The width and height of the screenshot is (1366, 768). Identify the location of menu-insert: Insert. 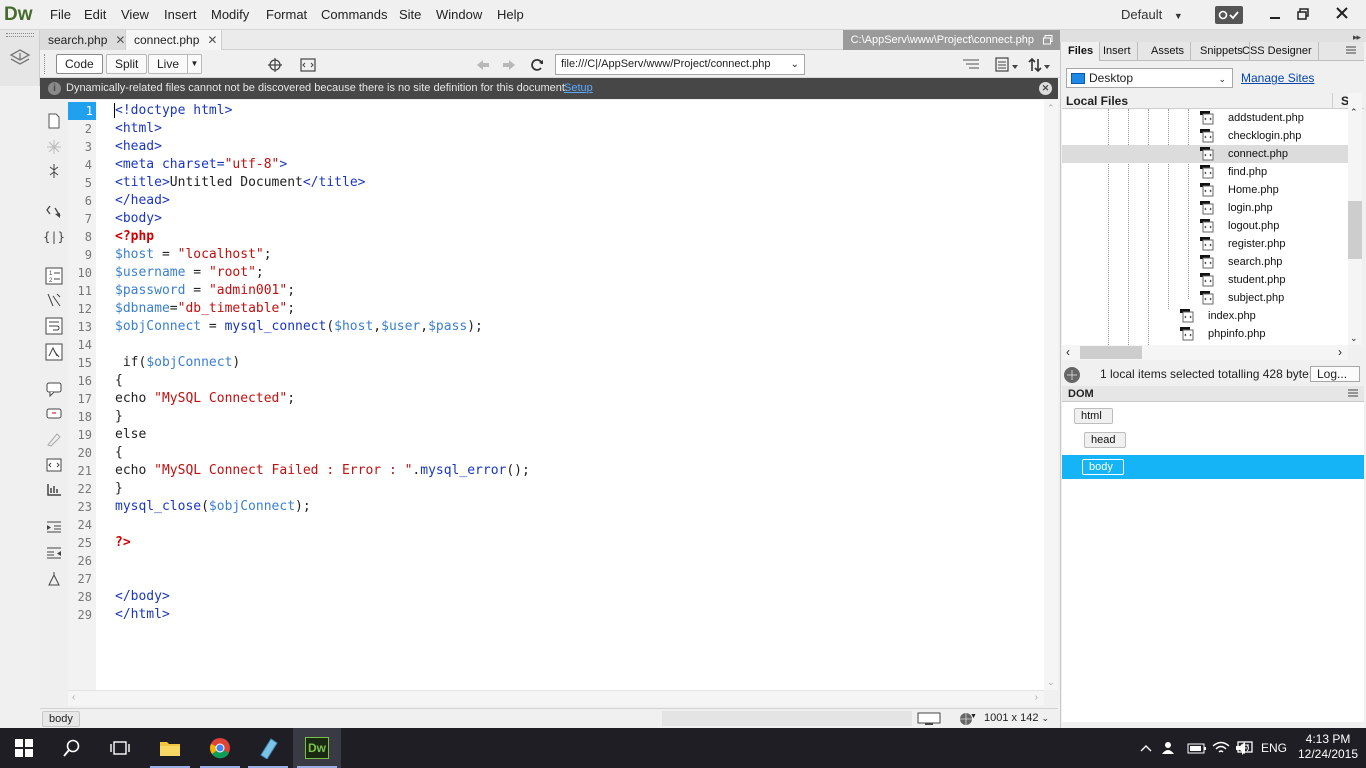
(180, 15).